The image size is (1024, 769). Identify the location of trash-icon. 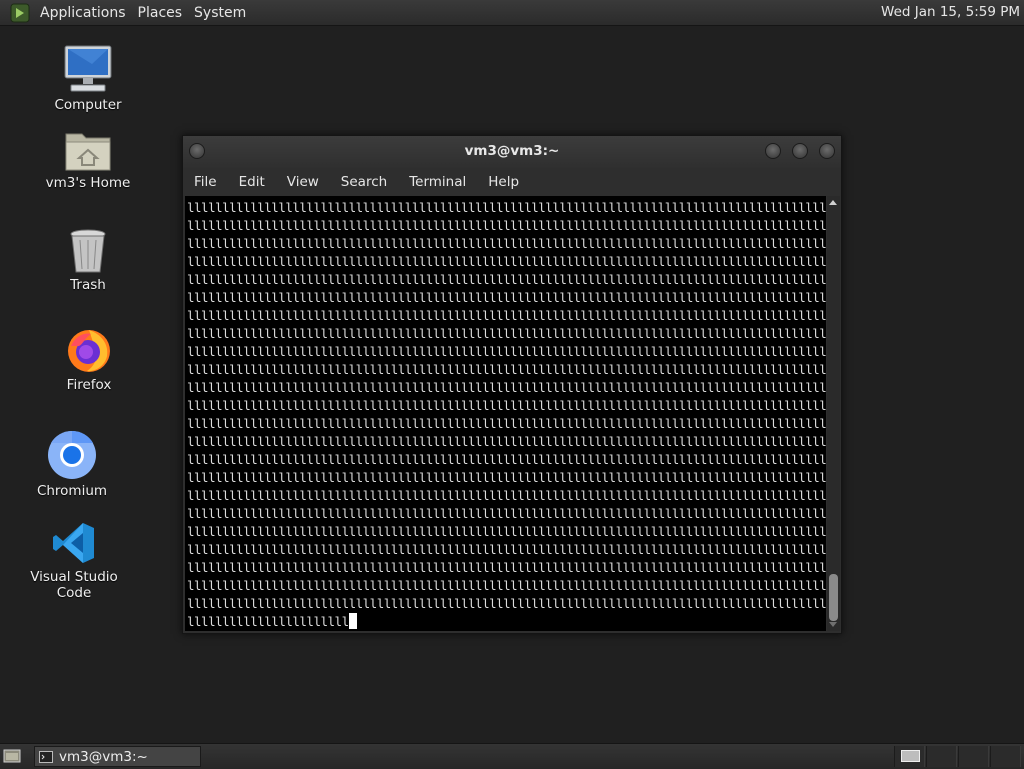
(88, 251).